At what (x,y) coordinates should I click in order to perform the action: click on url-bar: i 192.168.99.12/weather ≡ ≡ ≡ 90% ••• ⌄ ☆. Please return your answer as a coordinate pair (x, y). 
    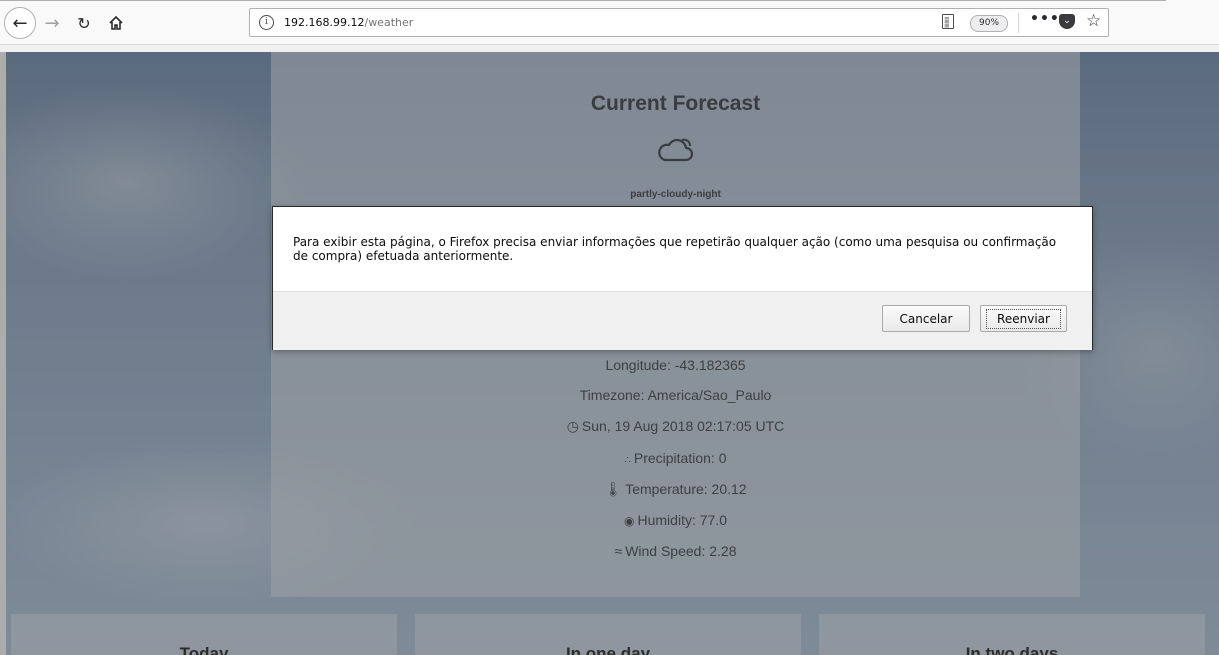
    Looking at the image, I should click on (679, 22).